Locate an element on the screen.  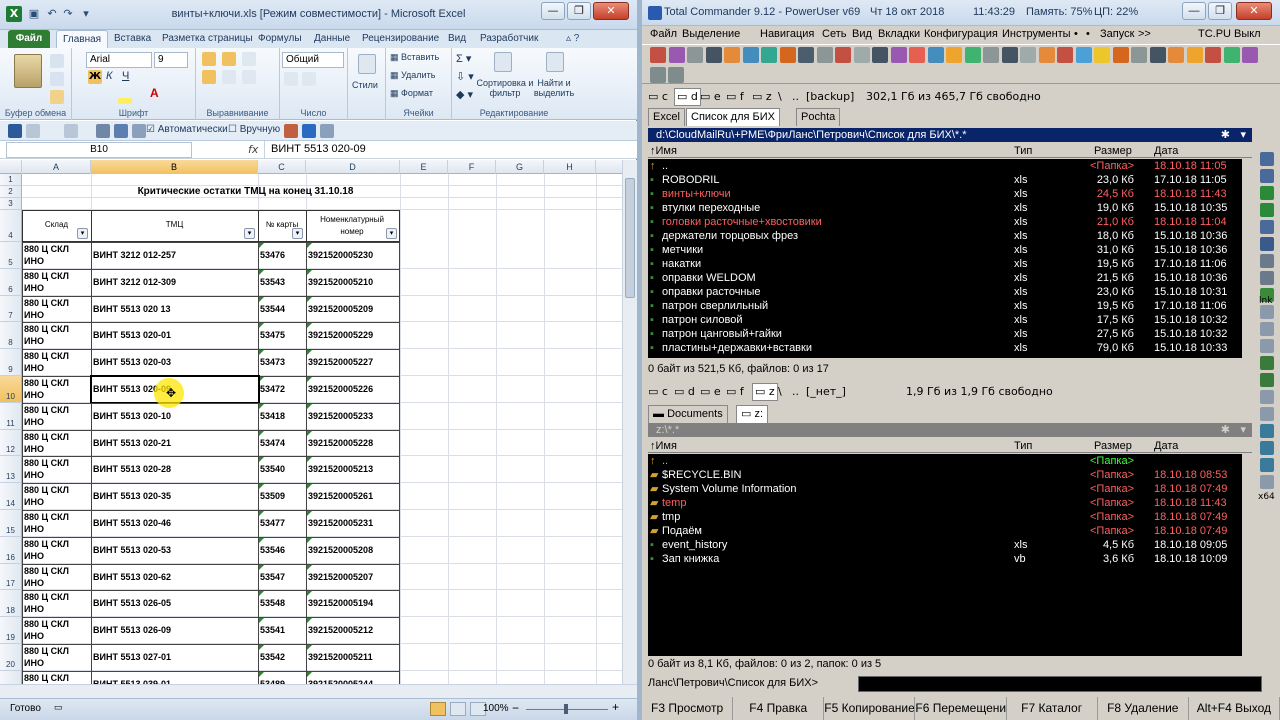
toolbar-redo-icon is located at coordinates (71, 131).